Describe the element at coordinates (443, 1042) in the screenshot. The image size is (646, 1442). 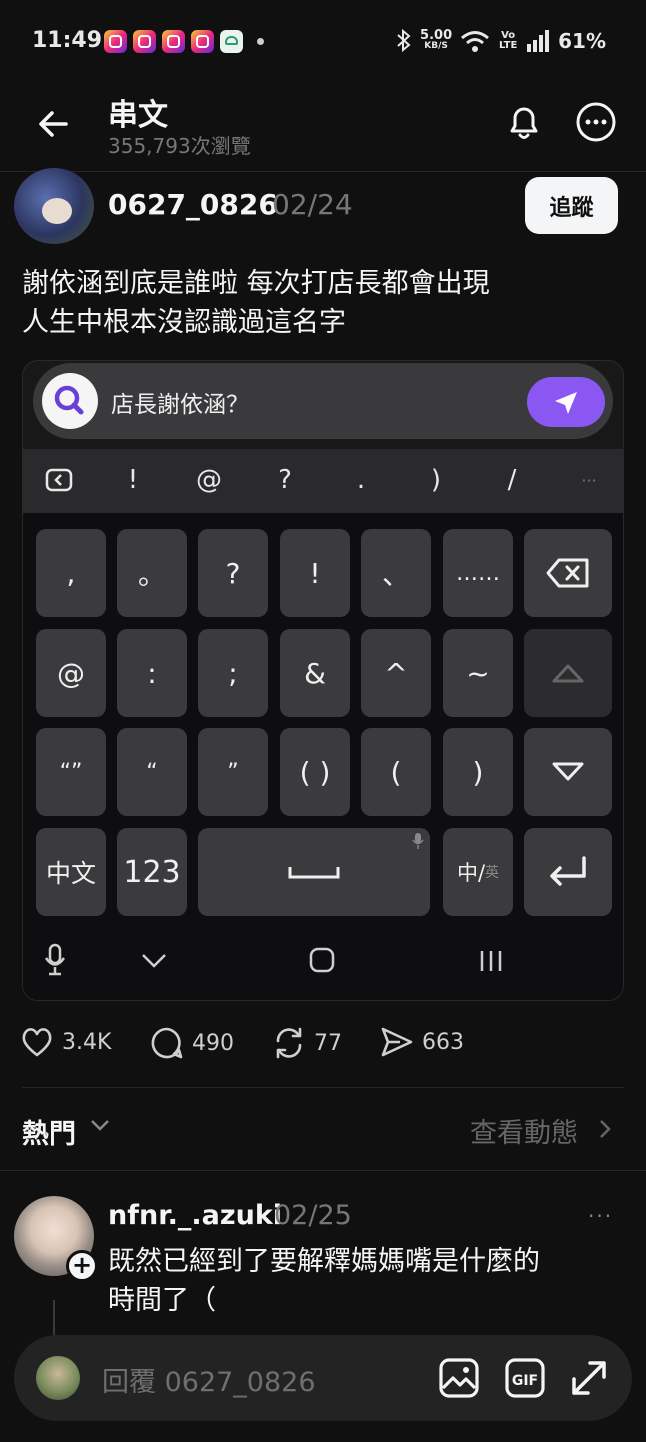
I see `share-count: 663` at that location.